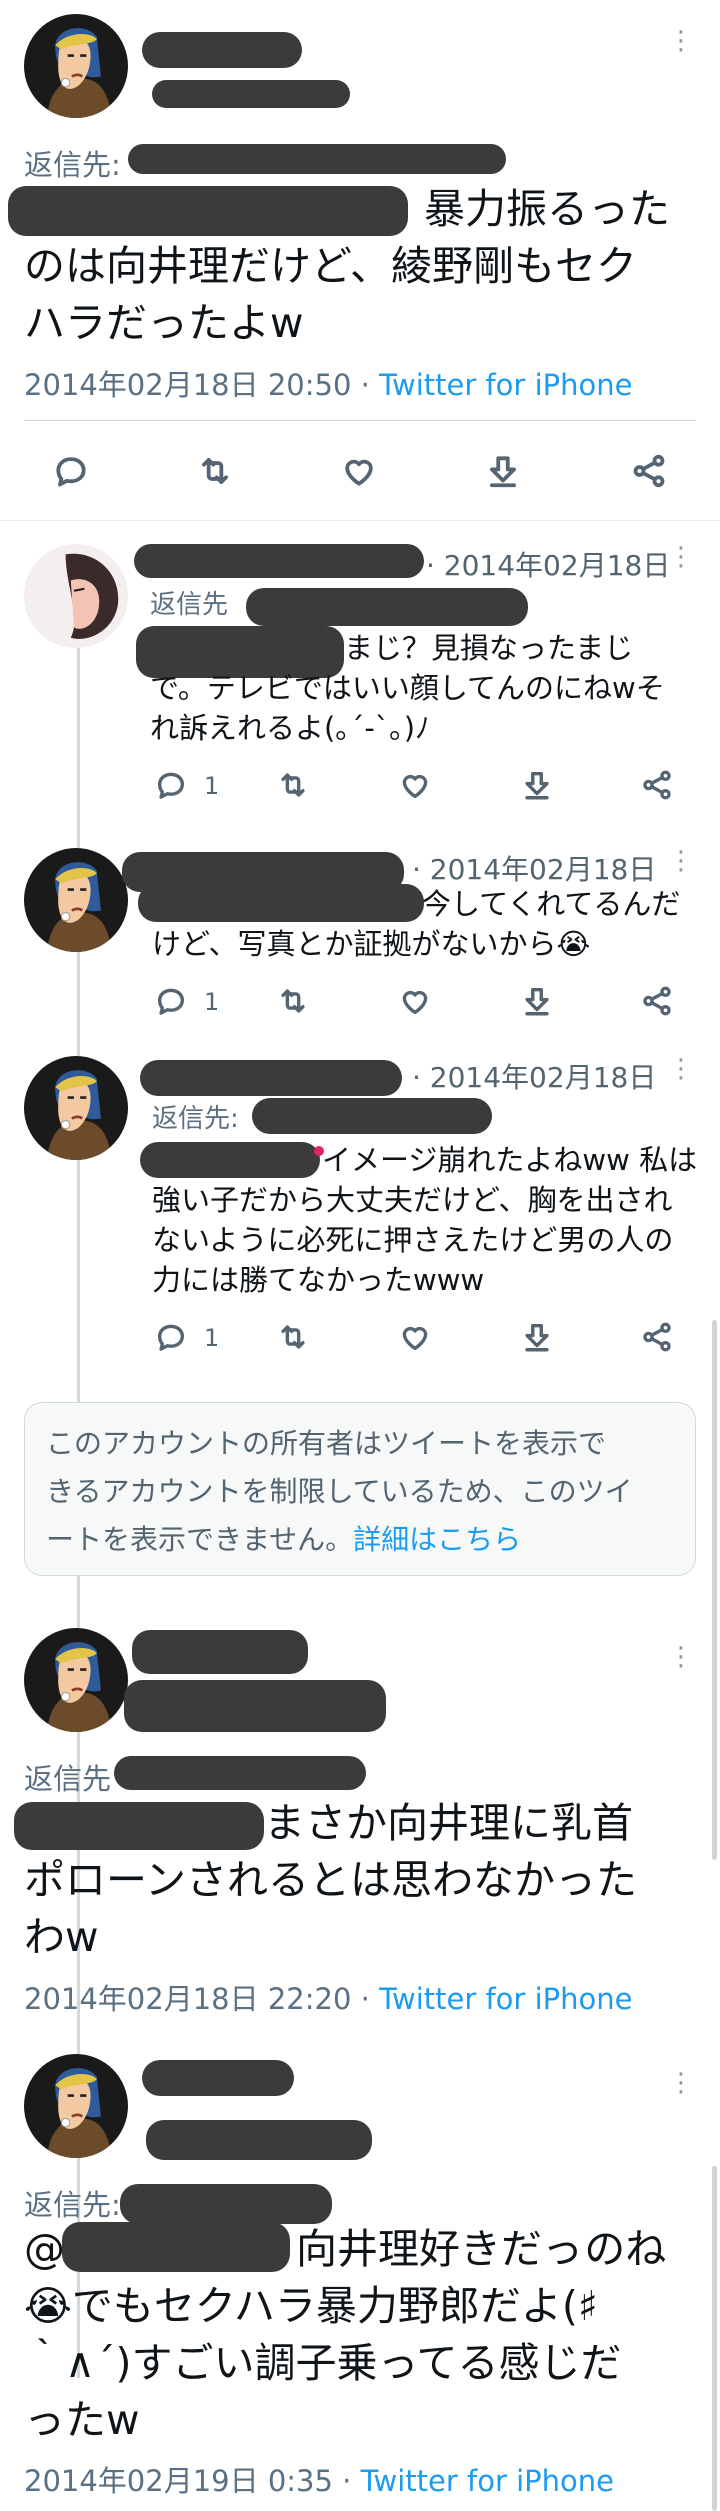  What do you see at coordinates (326, 1443) in the screenshot?
I see `notice-line: このアカウントの所有者はツイートを表示で` at bounding box center [326, 1443].